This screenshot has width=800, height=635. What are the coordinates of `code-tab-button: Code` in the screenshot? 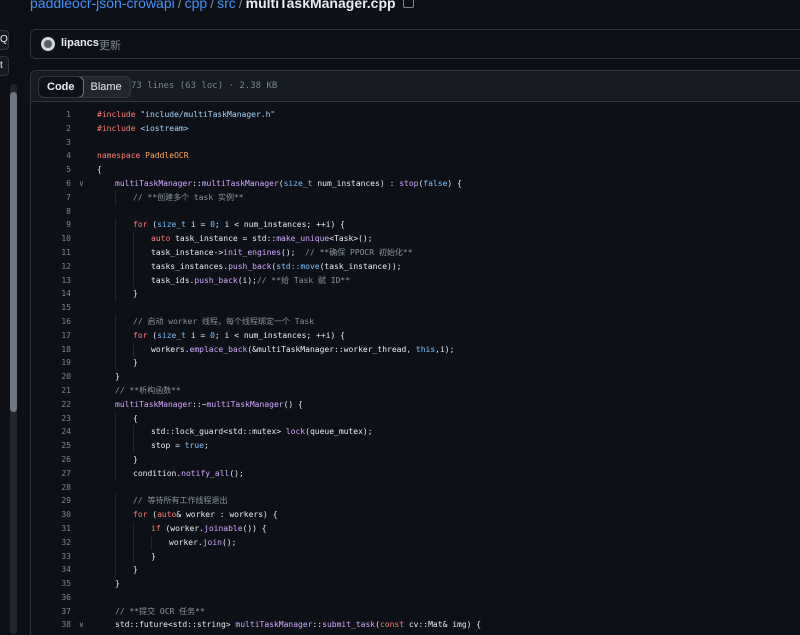 It's located at (61, 87).